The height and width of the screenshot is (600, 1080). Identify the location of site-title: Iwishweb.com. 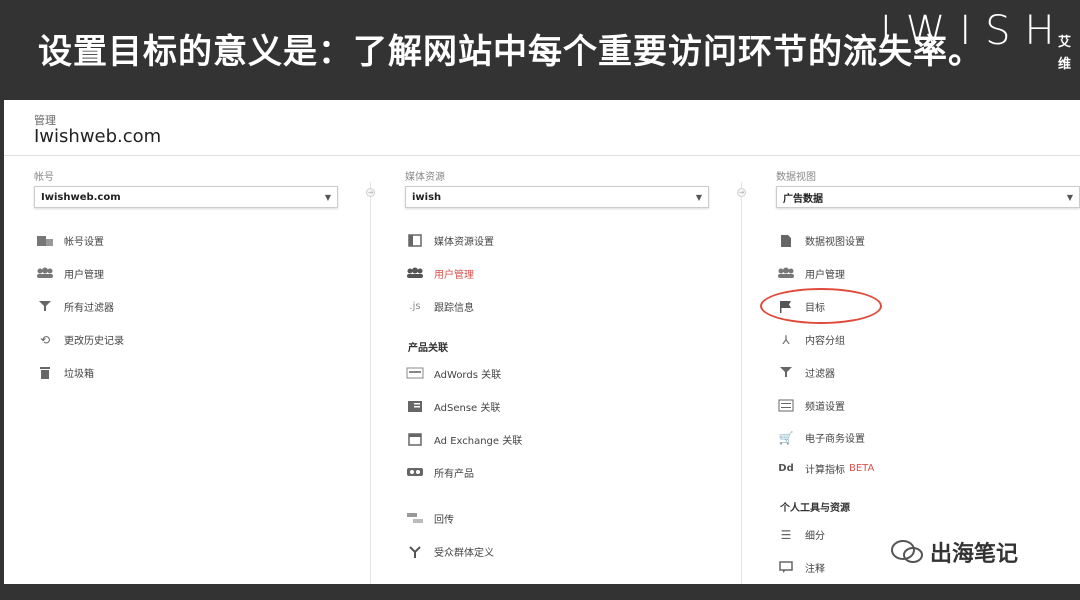
(98, 136).